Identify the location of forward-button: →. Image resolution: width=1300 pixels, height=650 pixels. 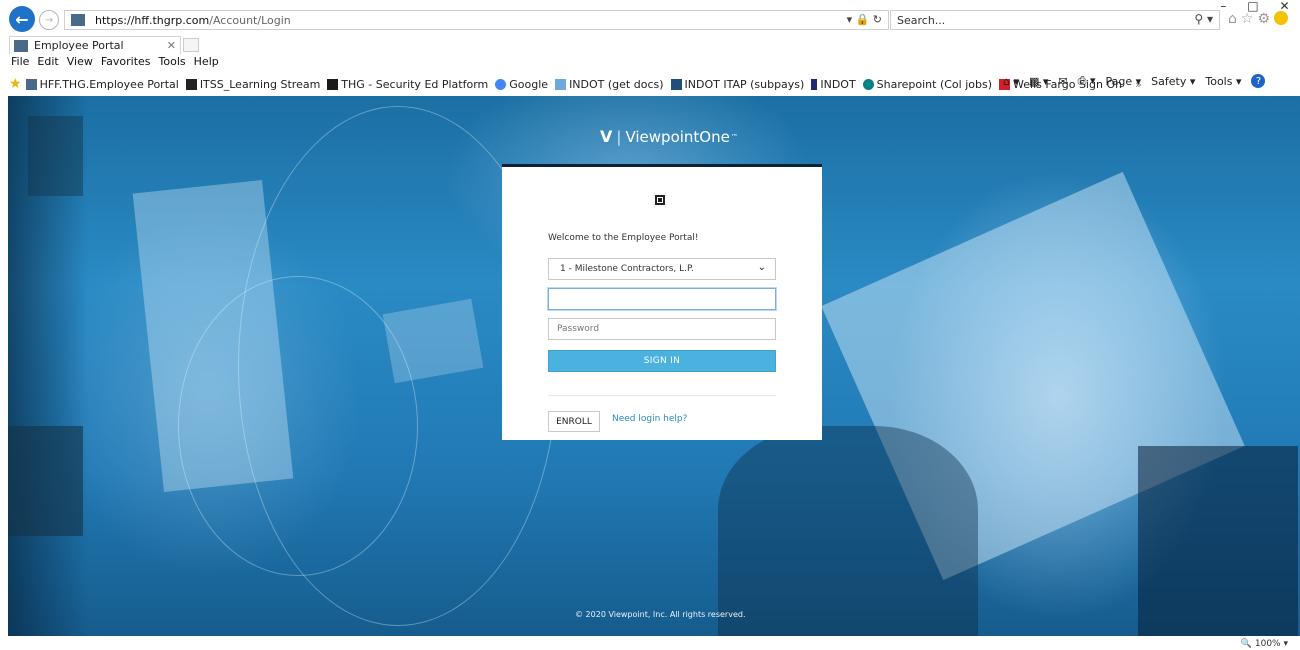
(49, 20).